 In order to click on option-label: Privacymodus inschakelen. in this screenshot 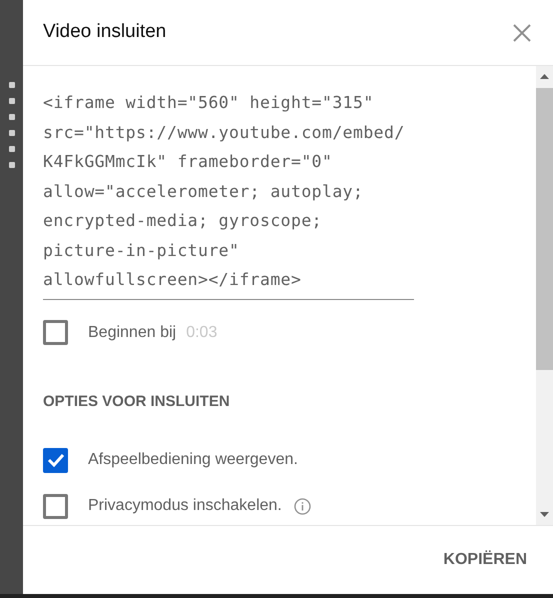, I will do `click(185, 506)`.